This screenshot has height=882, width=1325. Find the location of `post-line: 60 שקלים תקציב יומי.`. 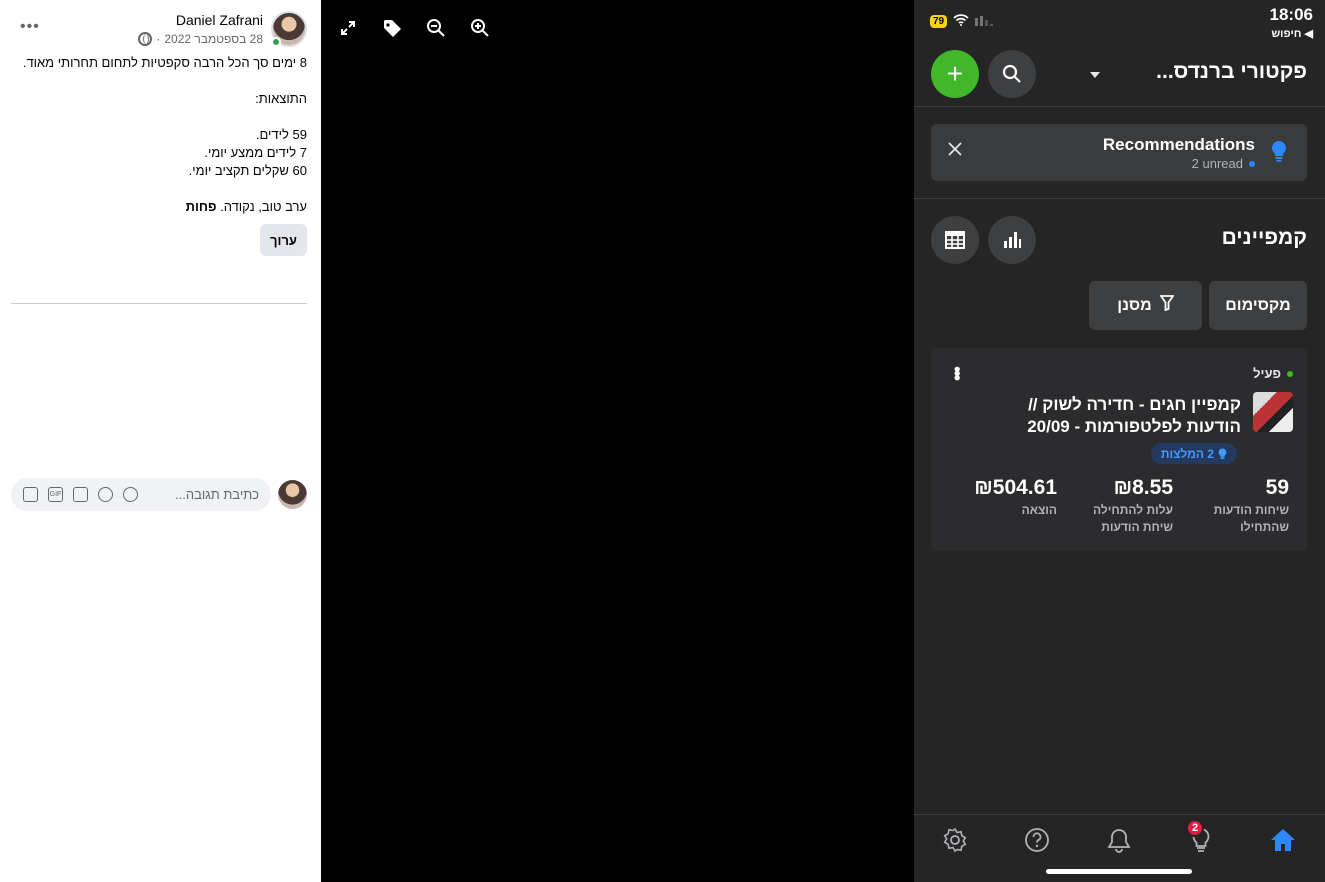

post-line: 60 שקלים תקציב יומי. is located at coordinates (247, 170).